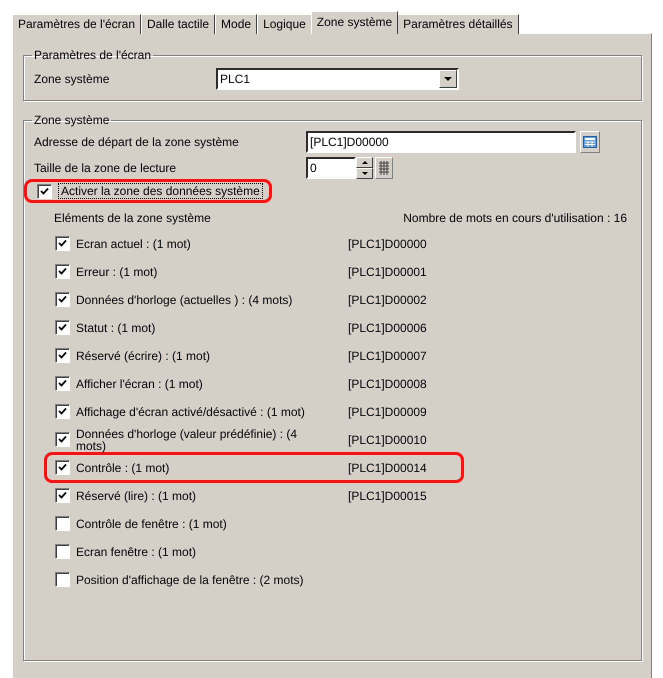  What do you see at coordinates (106, 168) in the screenshot?
I see `field-label: Taille de la zone de lecture` at bounding box center [106, 168].